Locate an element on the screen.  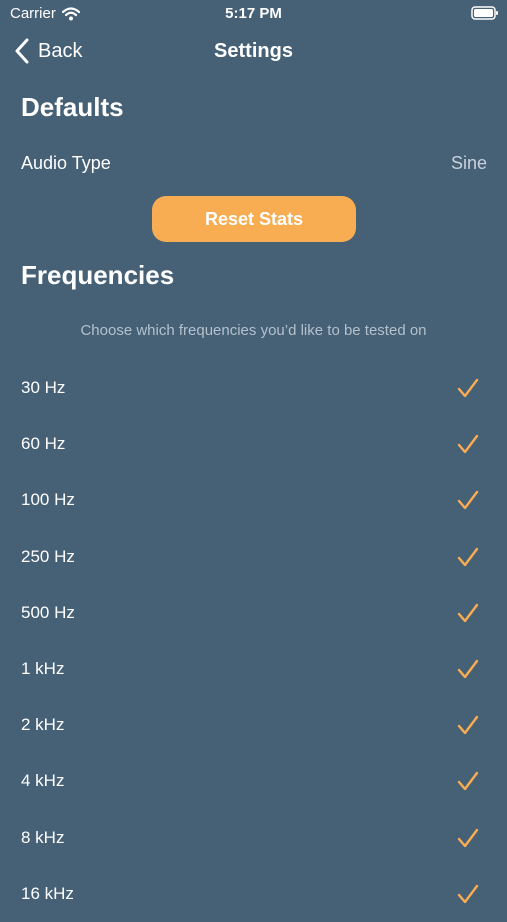
battery-icon is located at coordinates (485, 13).